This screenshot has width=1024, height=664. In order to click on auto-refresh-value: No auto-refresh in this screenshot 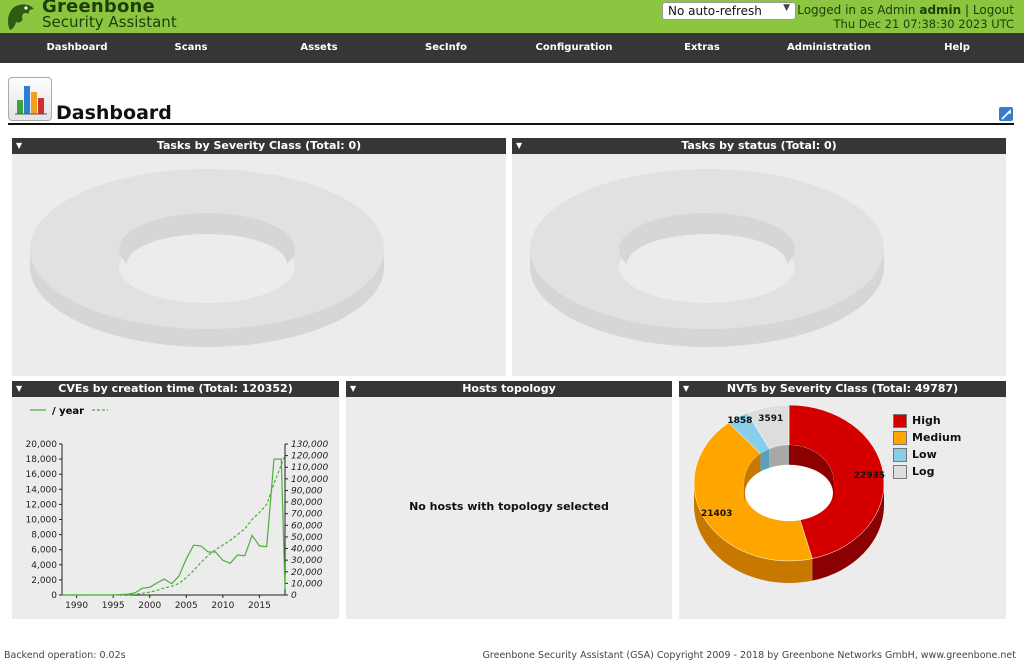, I will do `click(715, 11)`.